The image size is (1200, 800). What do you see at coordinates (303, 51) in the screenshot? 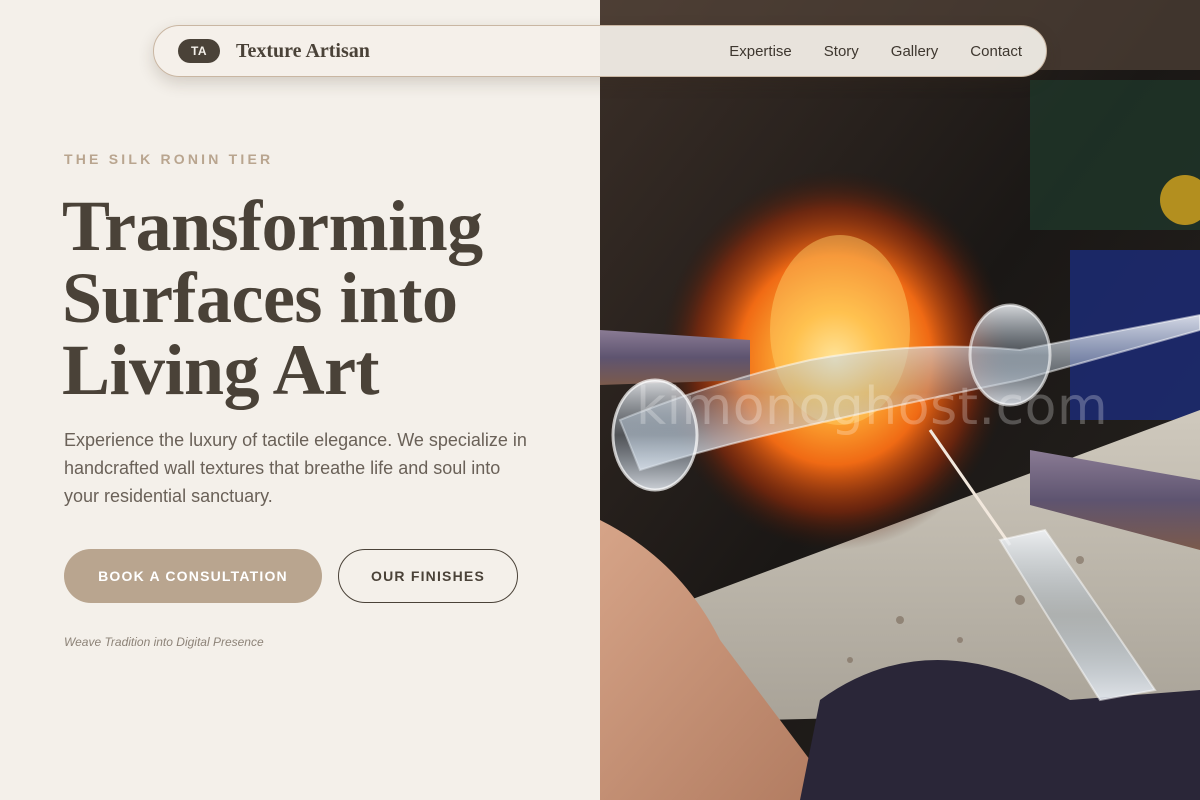
I see `brand-name: Texture Artisan` at bounding box center [303, 51].